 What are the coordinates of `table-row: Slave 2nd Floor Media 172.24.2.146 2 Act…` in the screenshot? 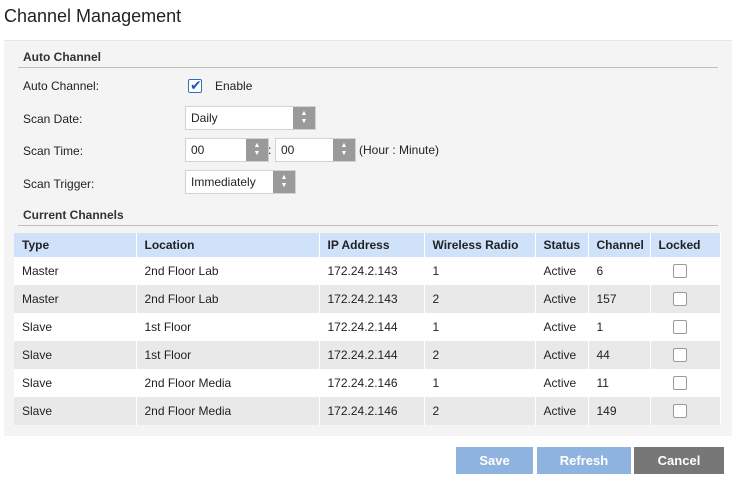 It's located at (367, 411).